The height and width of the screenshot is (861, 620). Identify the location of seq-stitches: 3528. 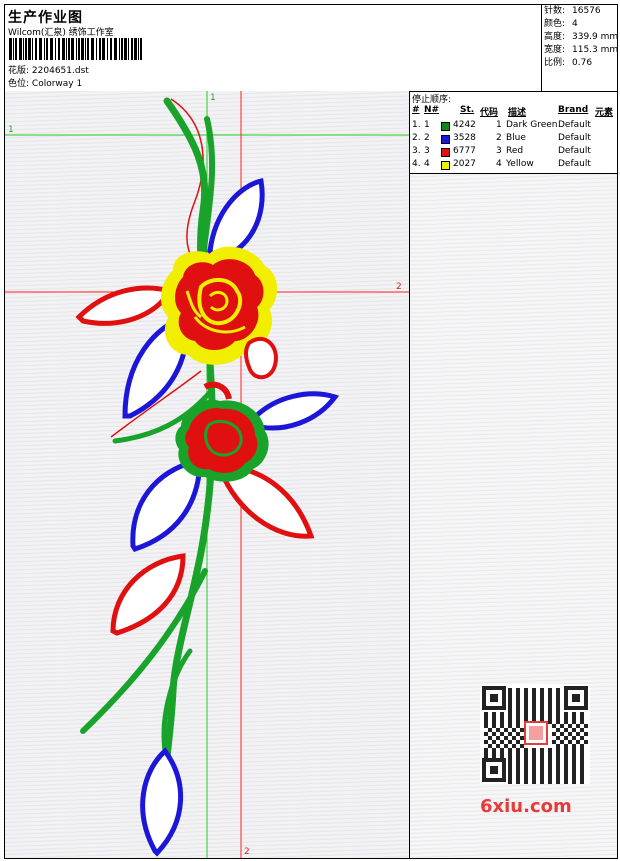
(464, 138).